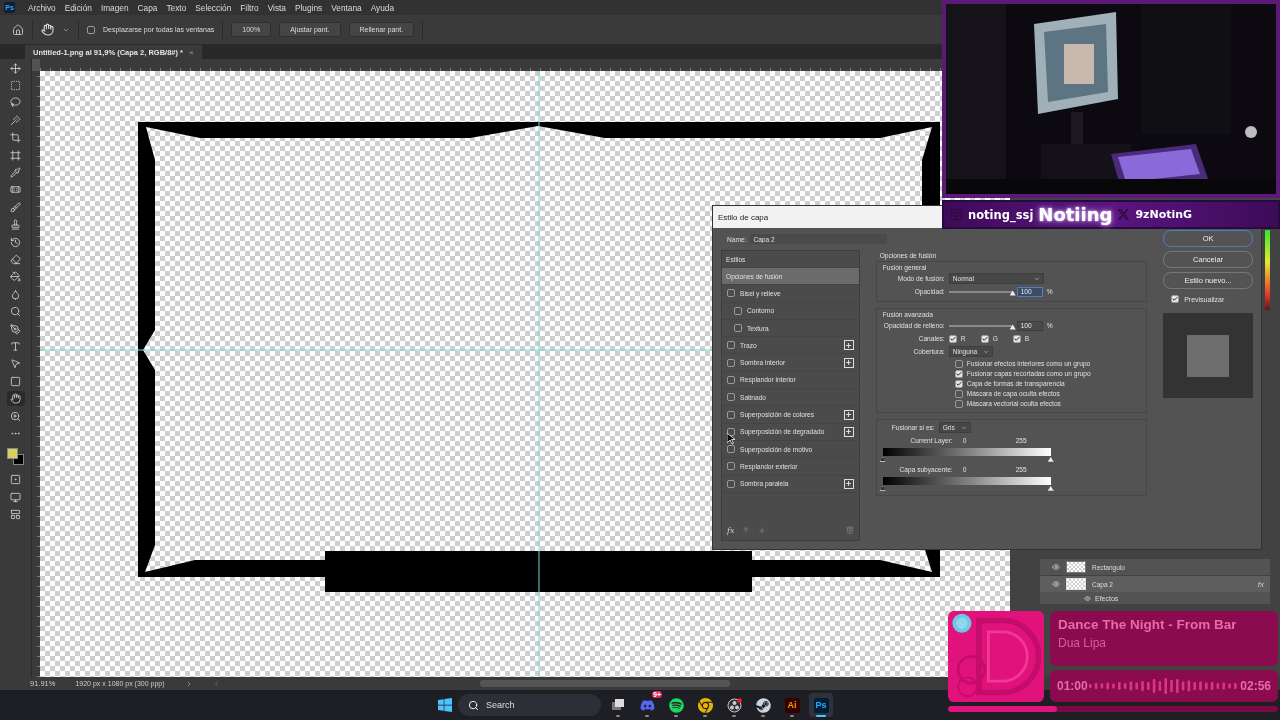 This screenshot has width=1280, height=720. Describe the element at coordinates (15, 259) in the screenshot. I see `eraser-icon` at that location.